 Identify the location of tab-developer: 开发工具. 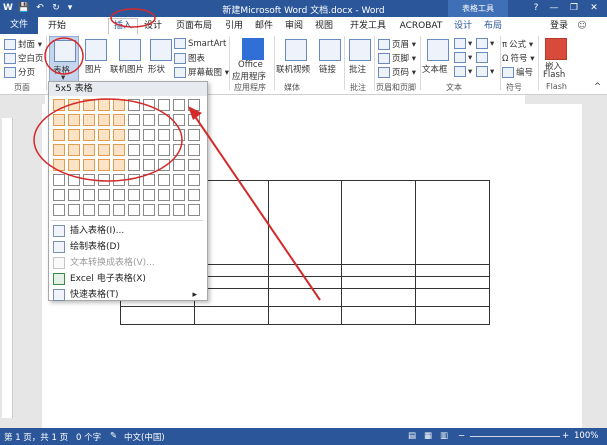
(368, 26).